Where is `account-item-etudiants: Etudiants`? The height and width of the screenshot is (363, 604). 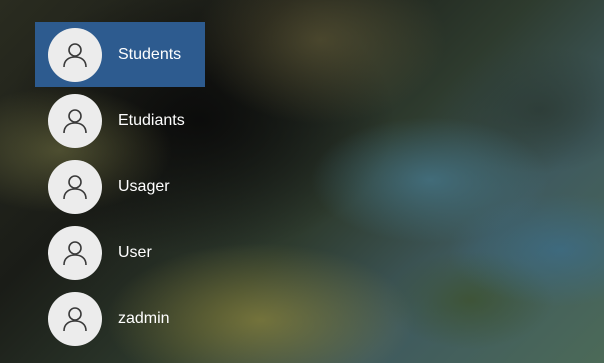 account-item-etudiants: Etudiants is located at coordinates (120, 120).